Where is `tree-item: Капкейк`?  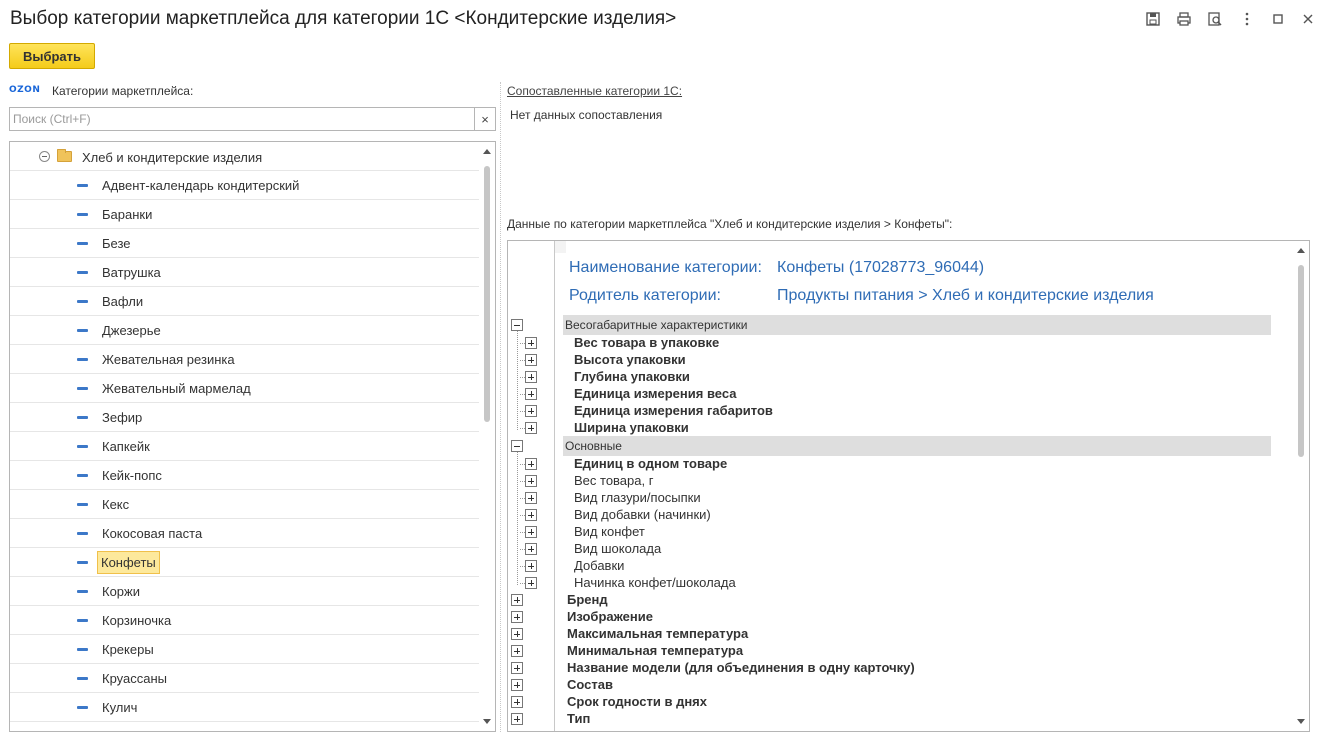 tree-item: Капкейк is located at coordinates (245, 446).